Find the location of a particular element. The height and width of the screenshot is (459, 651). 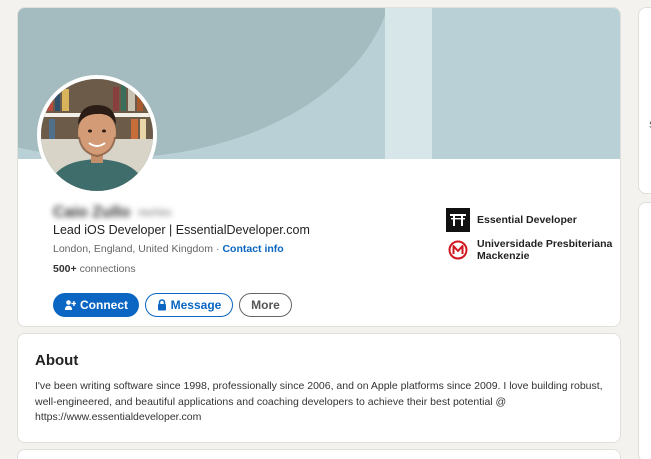

right-rail-card: S is located at coordinates (644, 100).